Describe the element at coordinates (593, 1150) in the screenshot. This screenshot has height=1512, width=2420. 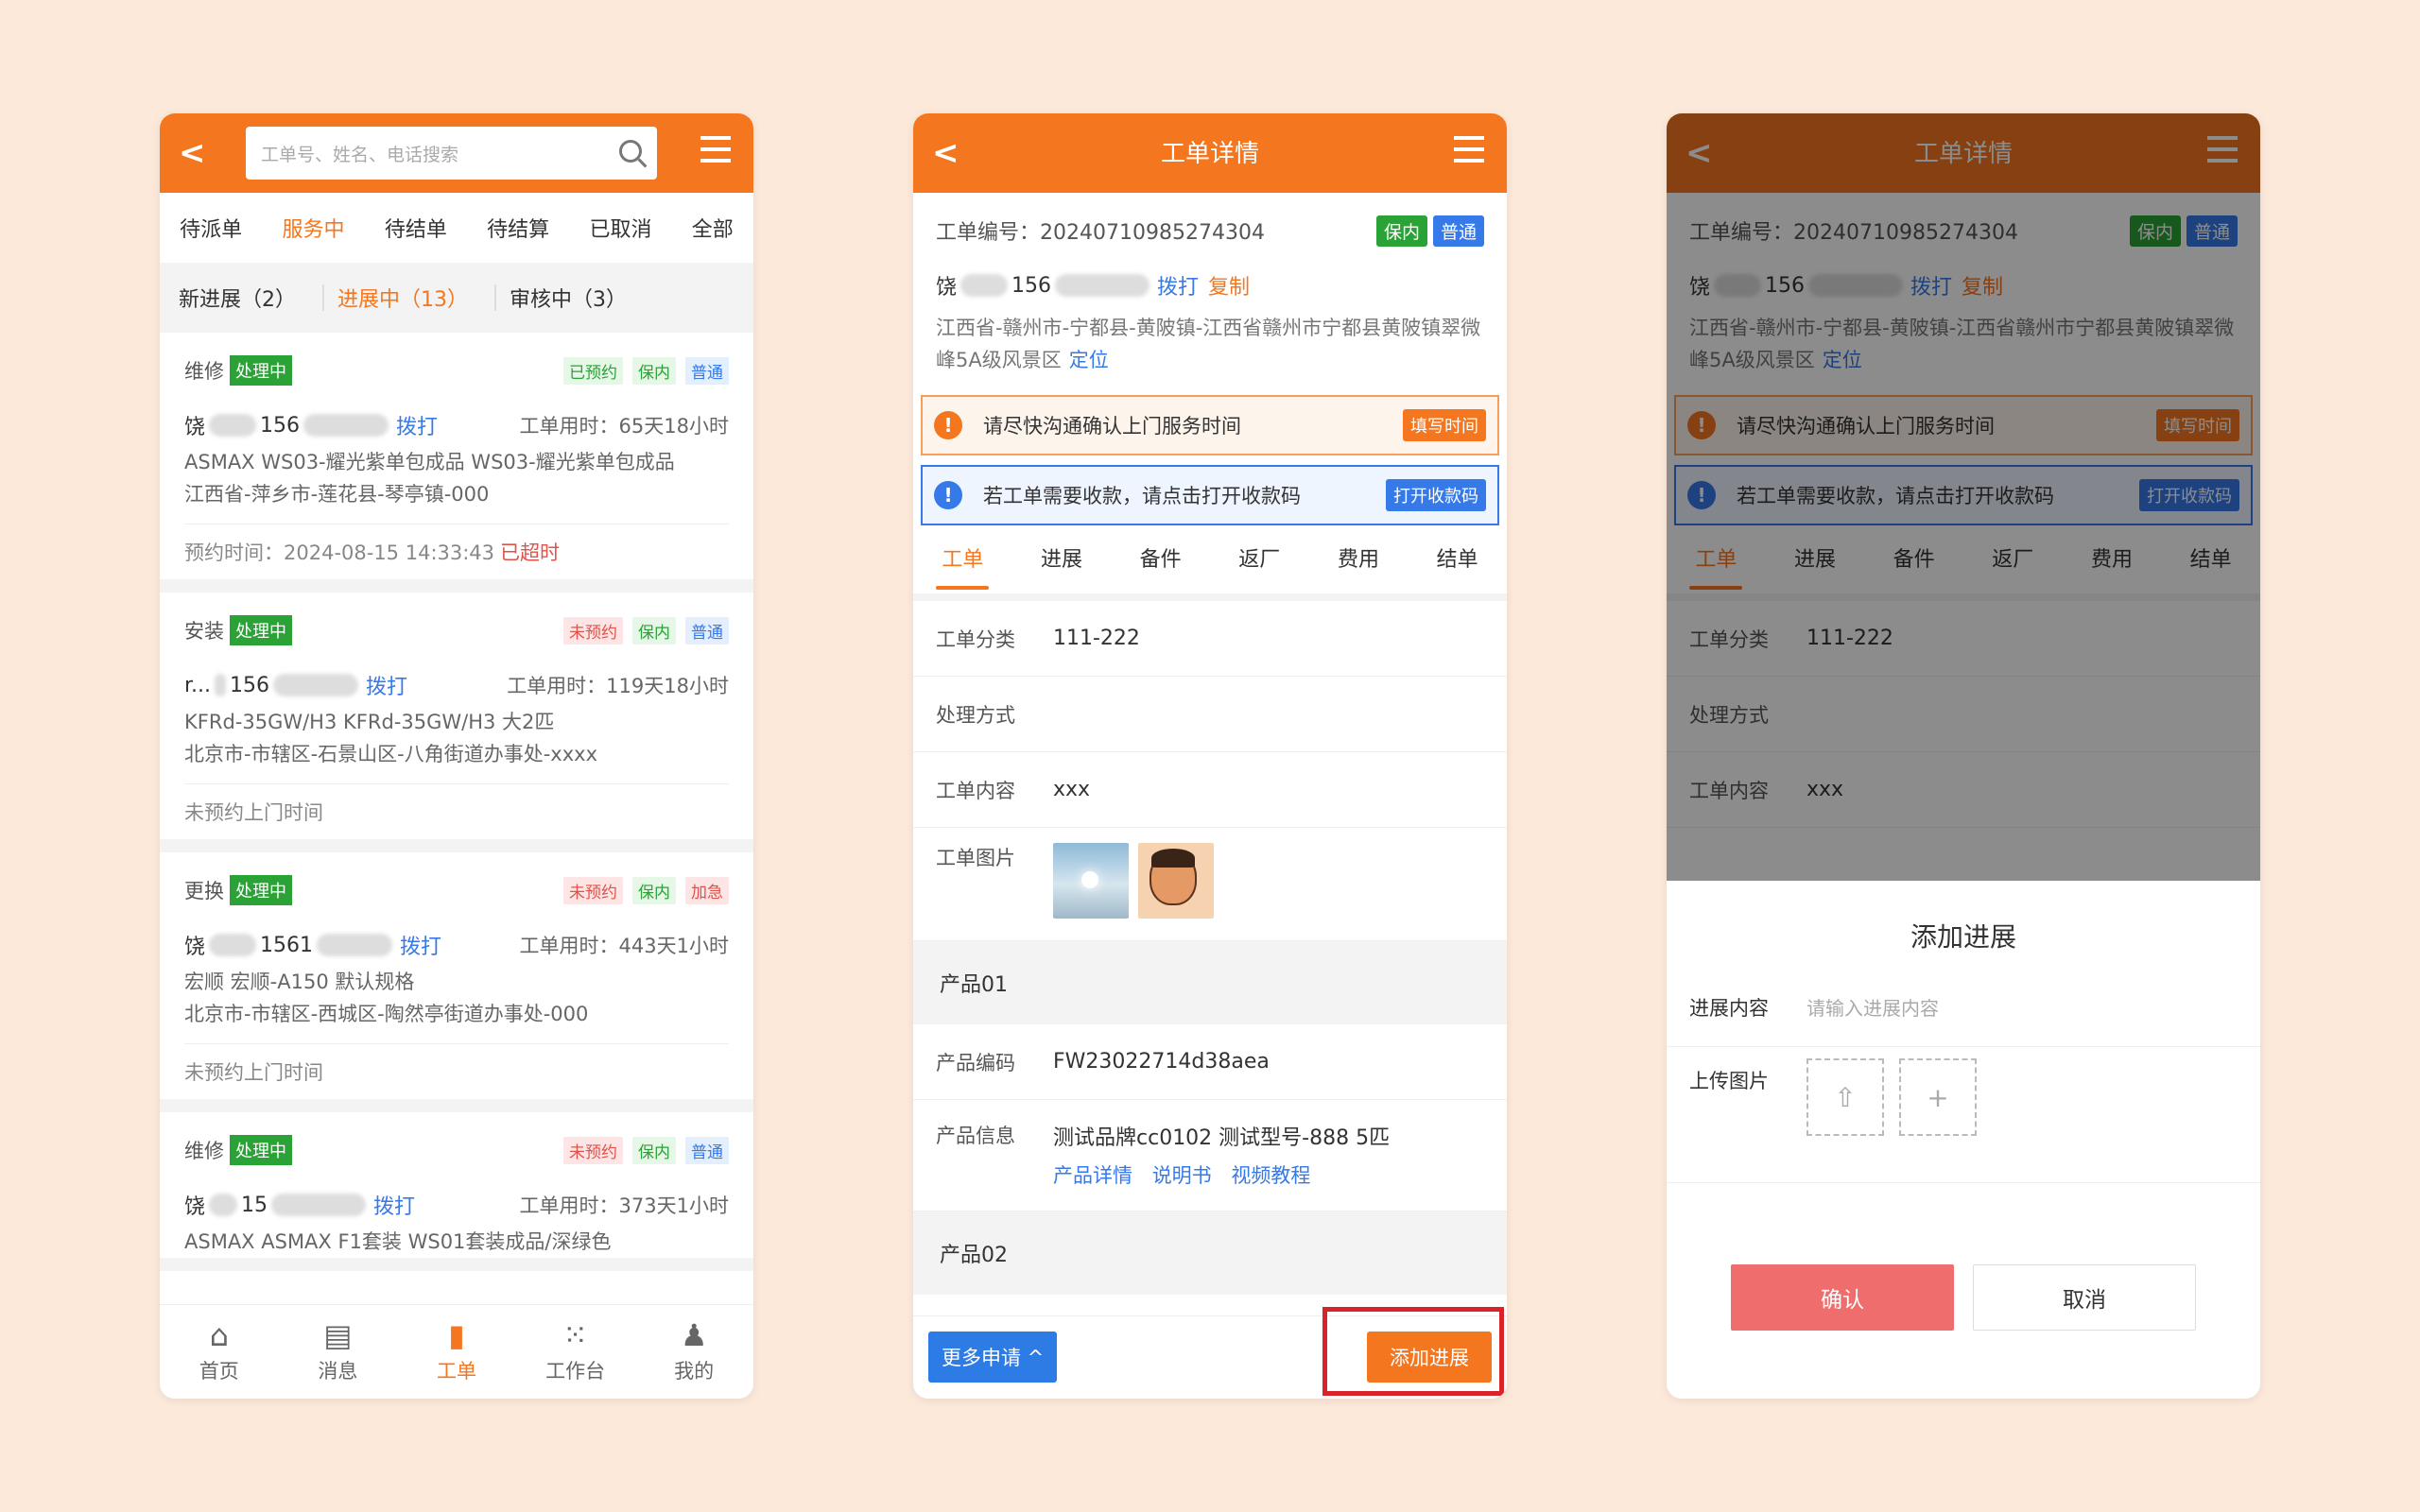
I see `appointment-badge: 未预约` at that location.